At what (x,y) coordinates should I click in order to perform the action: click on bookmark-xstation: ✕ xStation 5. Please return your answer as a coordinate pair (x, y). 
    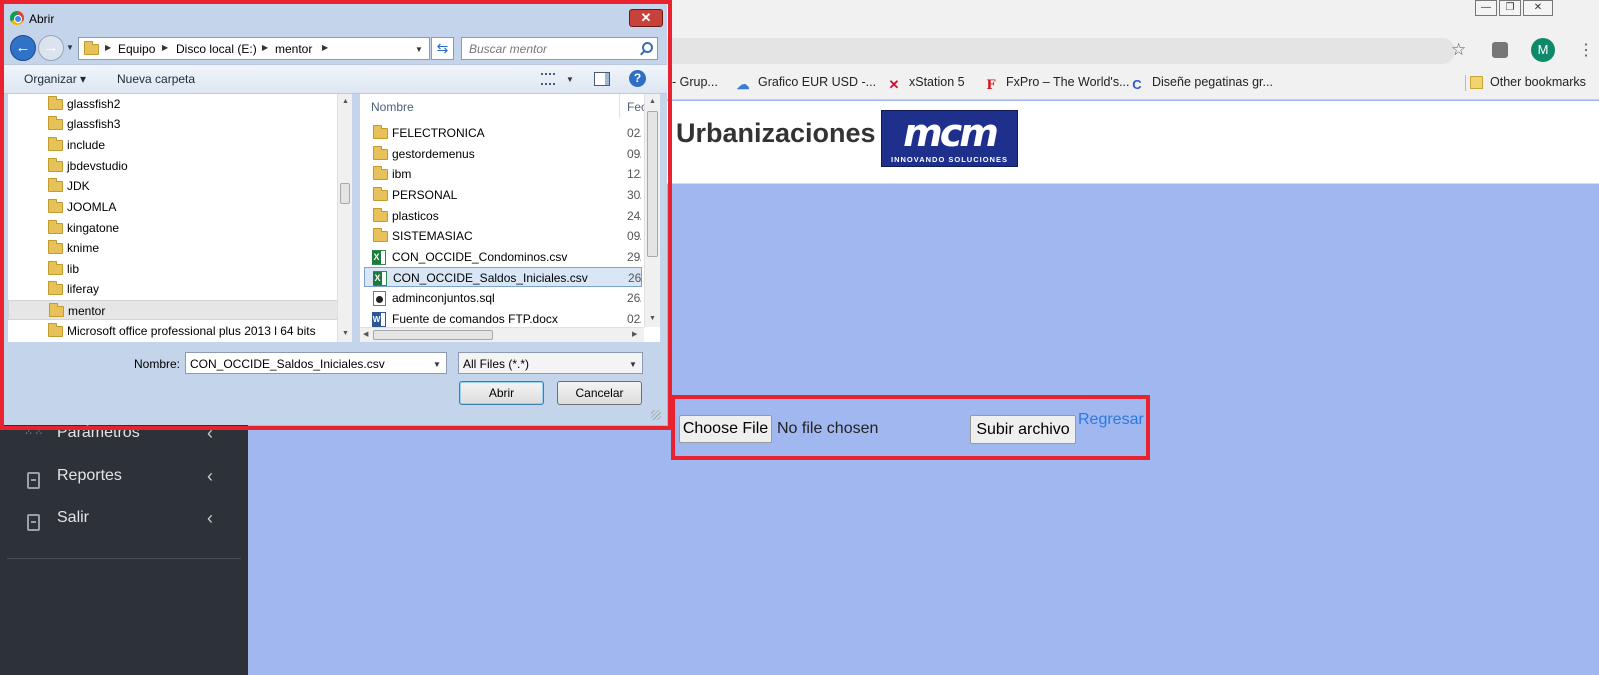
    Looking at the image, I should click on (925, 84).